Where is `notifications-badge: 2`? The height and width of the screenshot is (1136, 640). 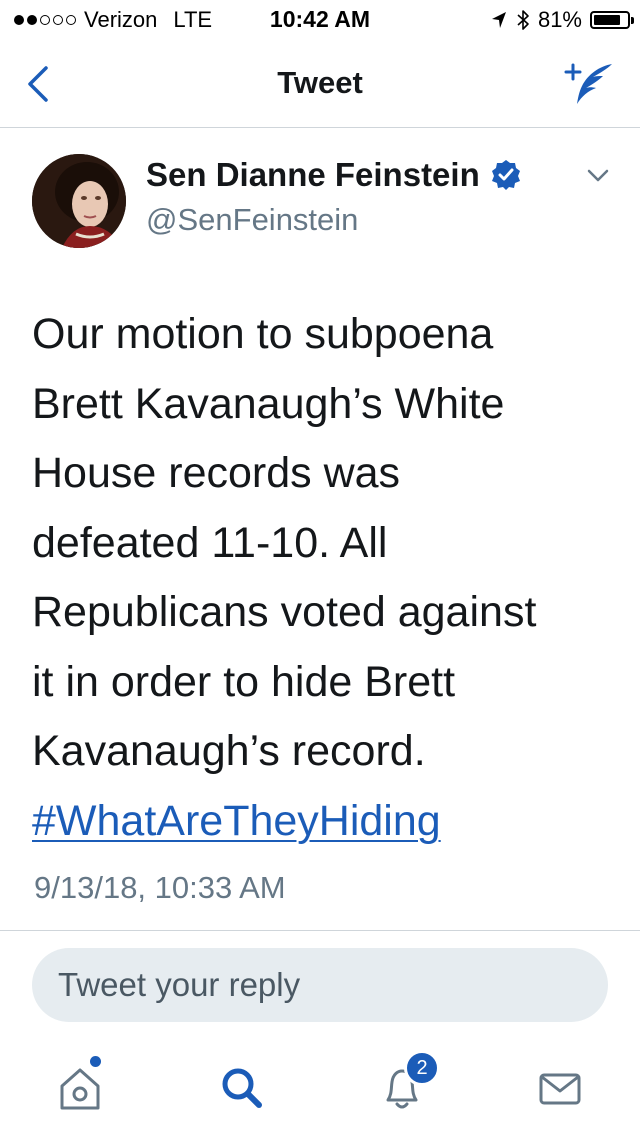 notifications-badge: 2 is located at coordinates (422, 1068).